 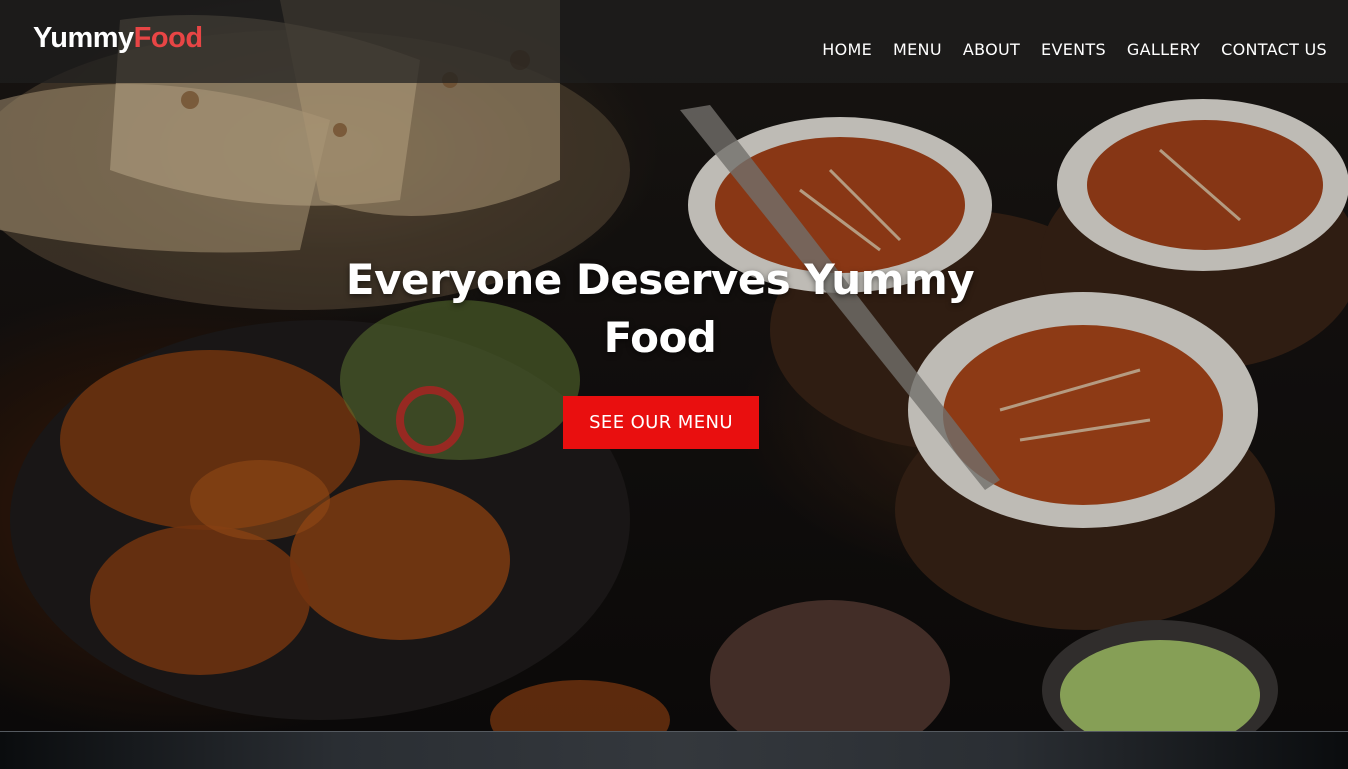 What do you see at coordinates (1163, 50) in the screenshot?
I see `nav-gallery-link: GALLERY` at bounding box center [1163, 50].